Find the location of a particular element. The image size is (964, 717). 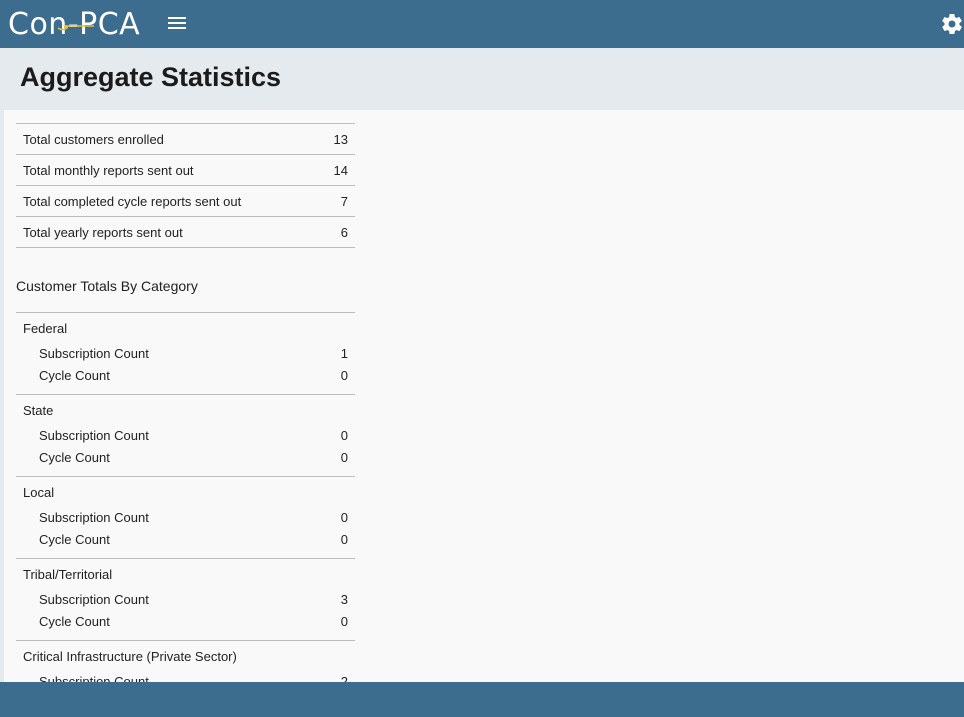

stat-label: Total monthly reports sent out is located at coordinates (108, 170).